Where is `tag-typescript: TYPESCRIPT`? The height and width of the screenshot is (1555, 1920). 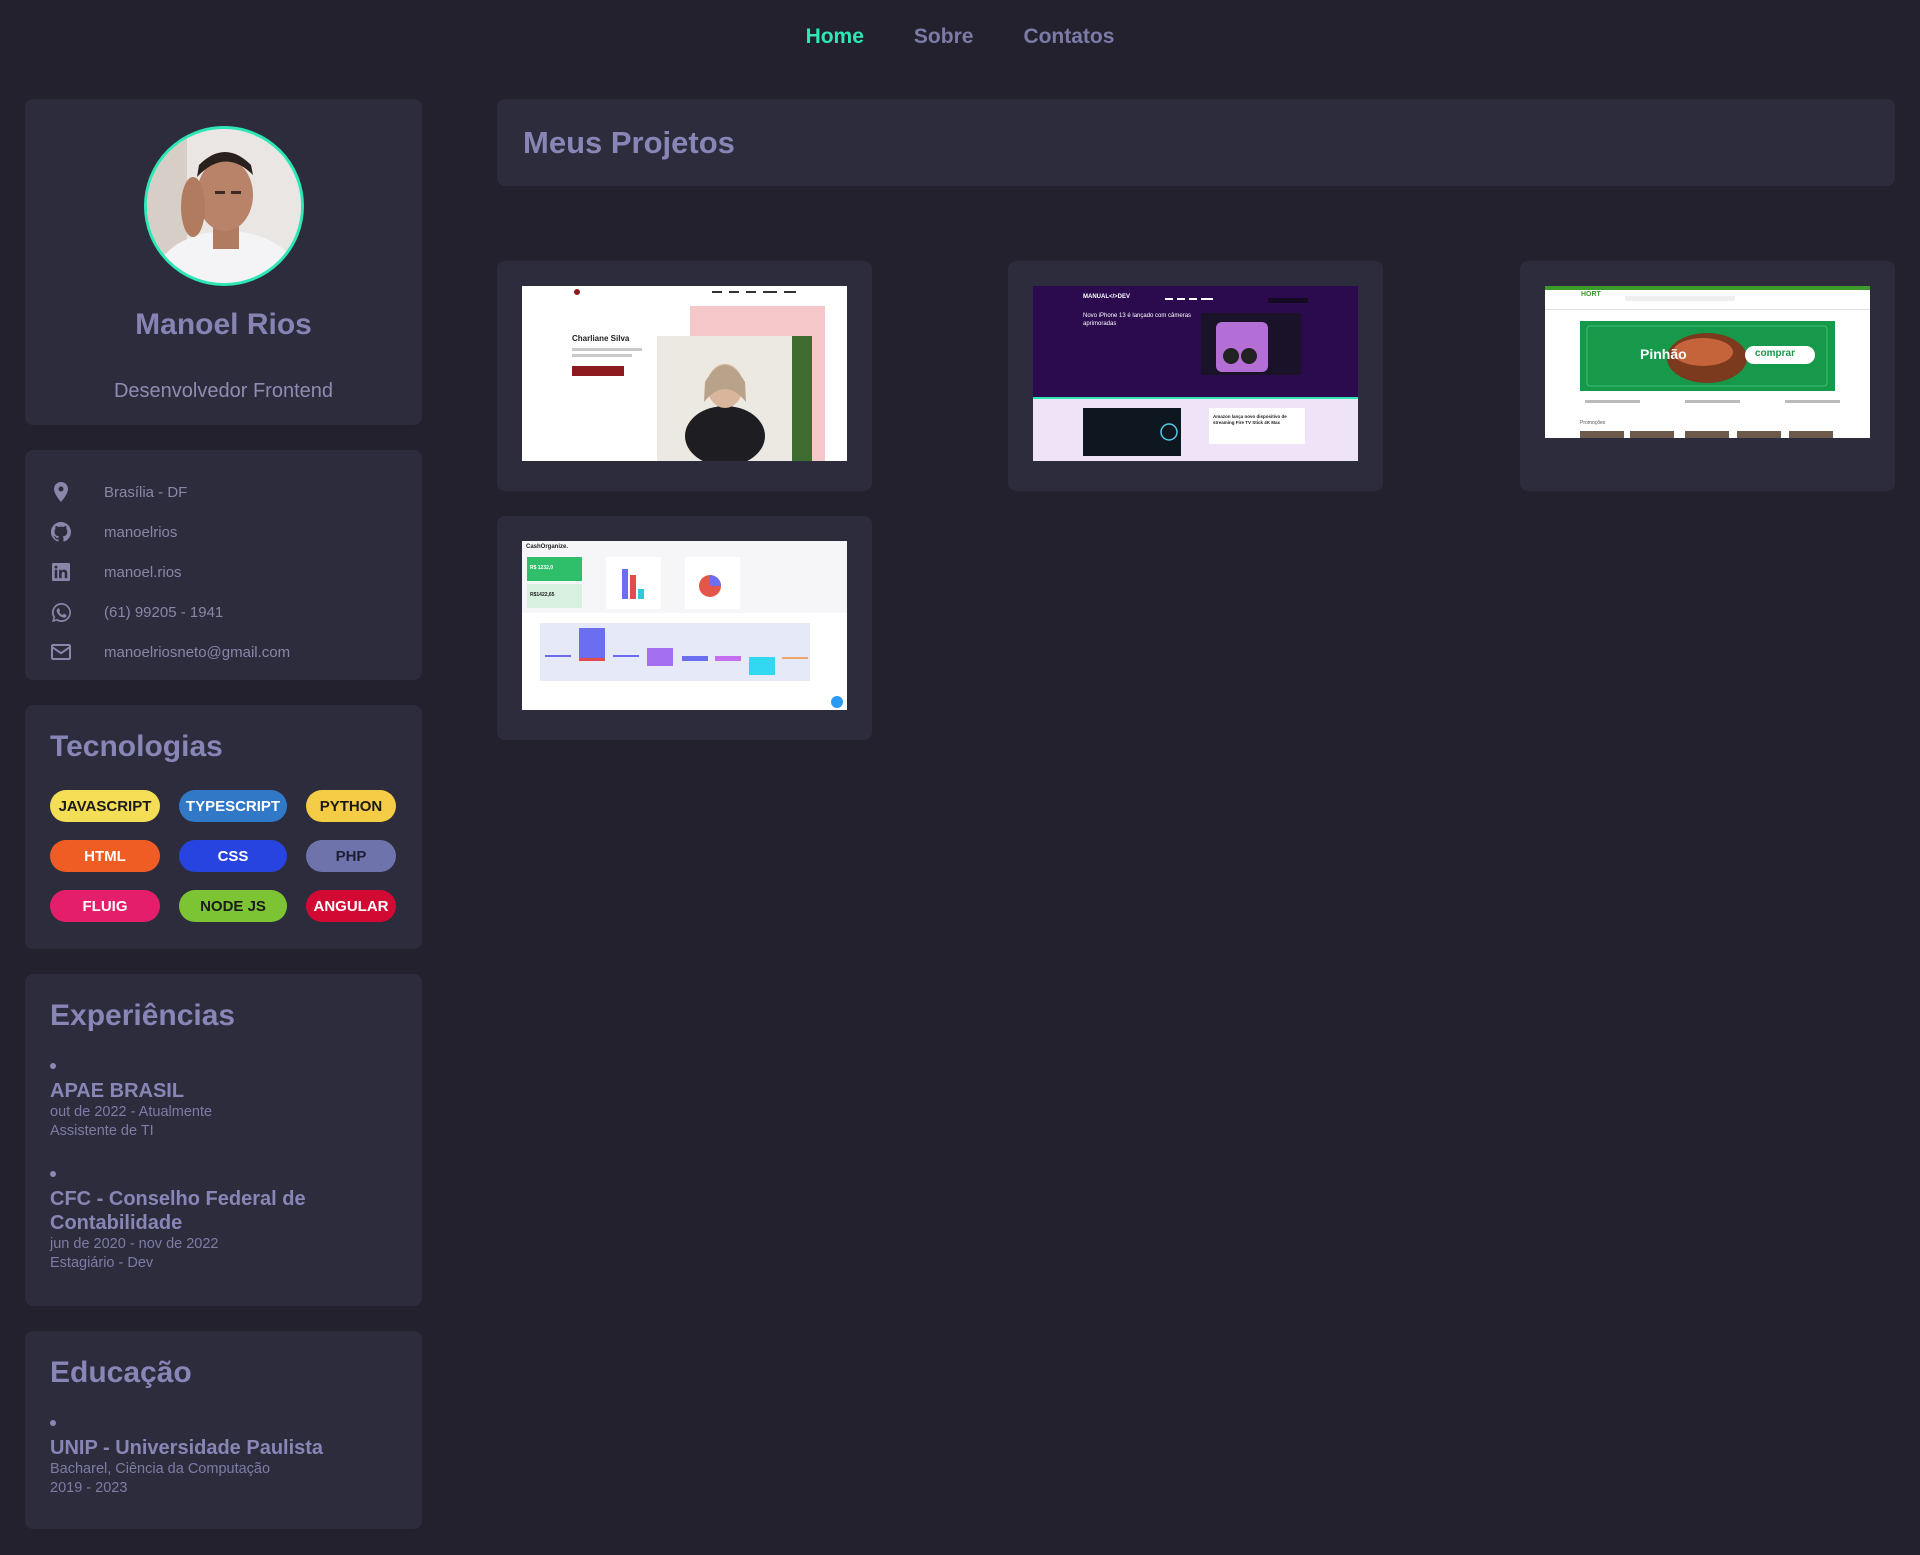 tag-typescript: TYPESCRIPT is located at coordinates (233, 806).